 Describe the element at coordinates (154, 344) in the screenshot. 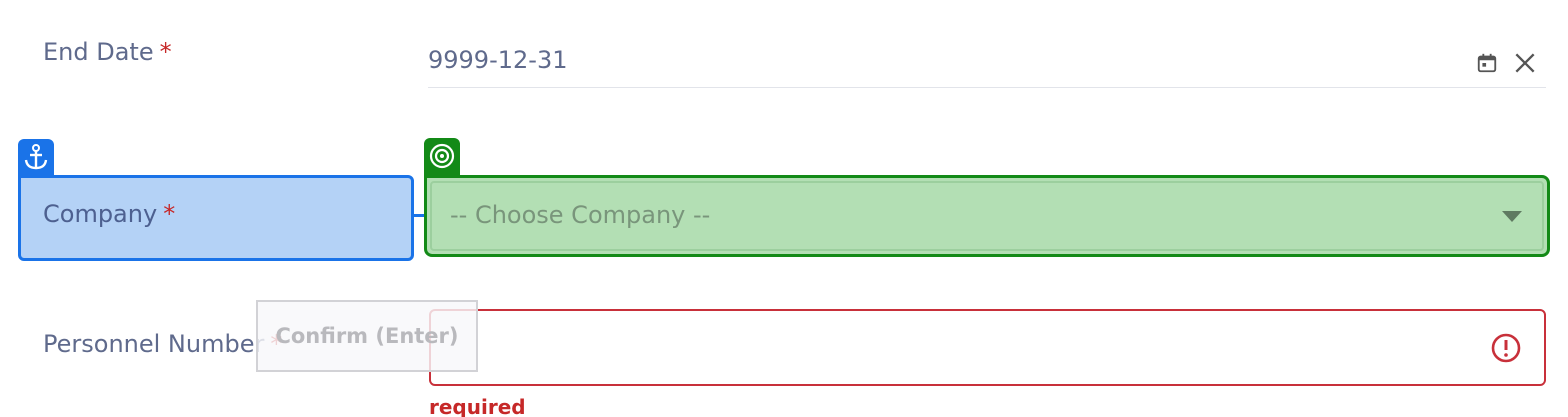

I see `personnel-number-label-text: Personnel Number` at that location.